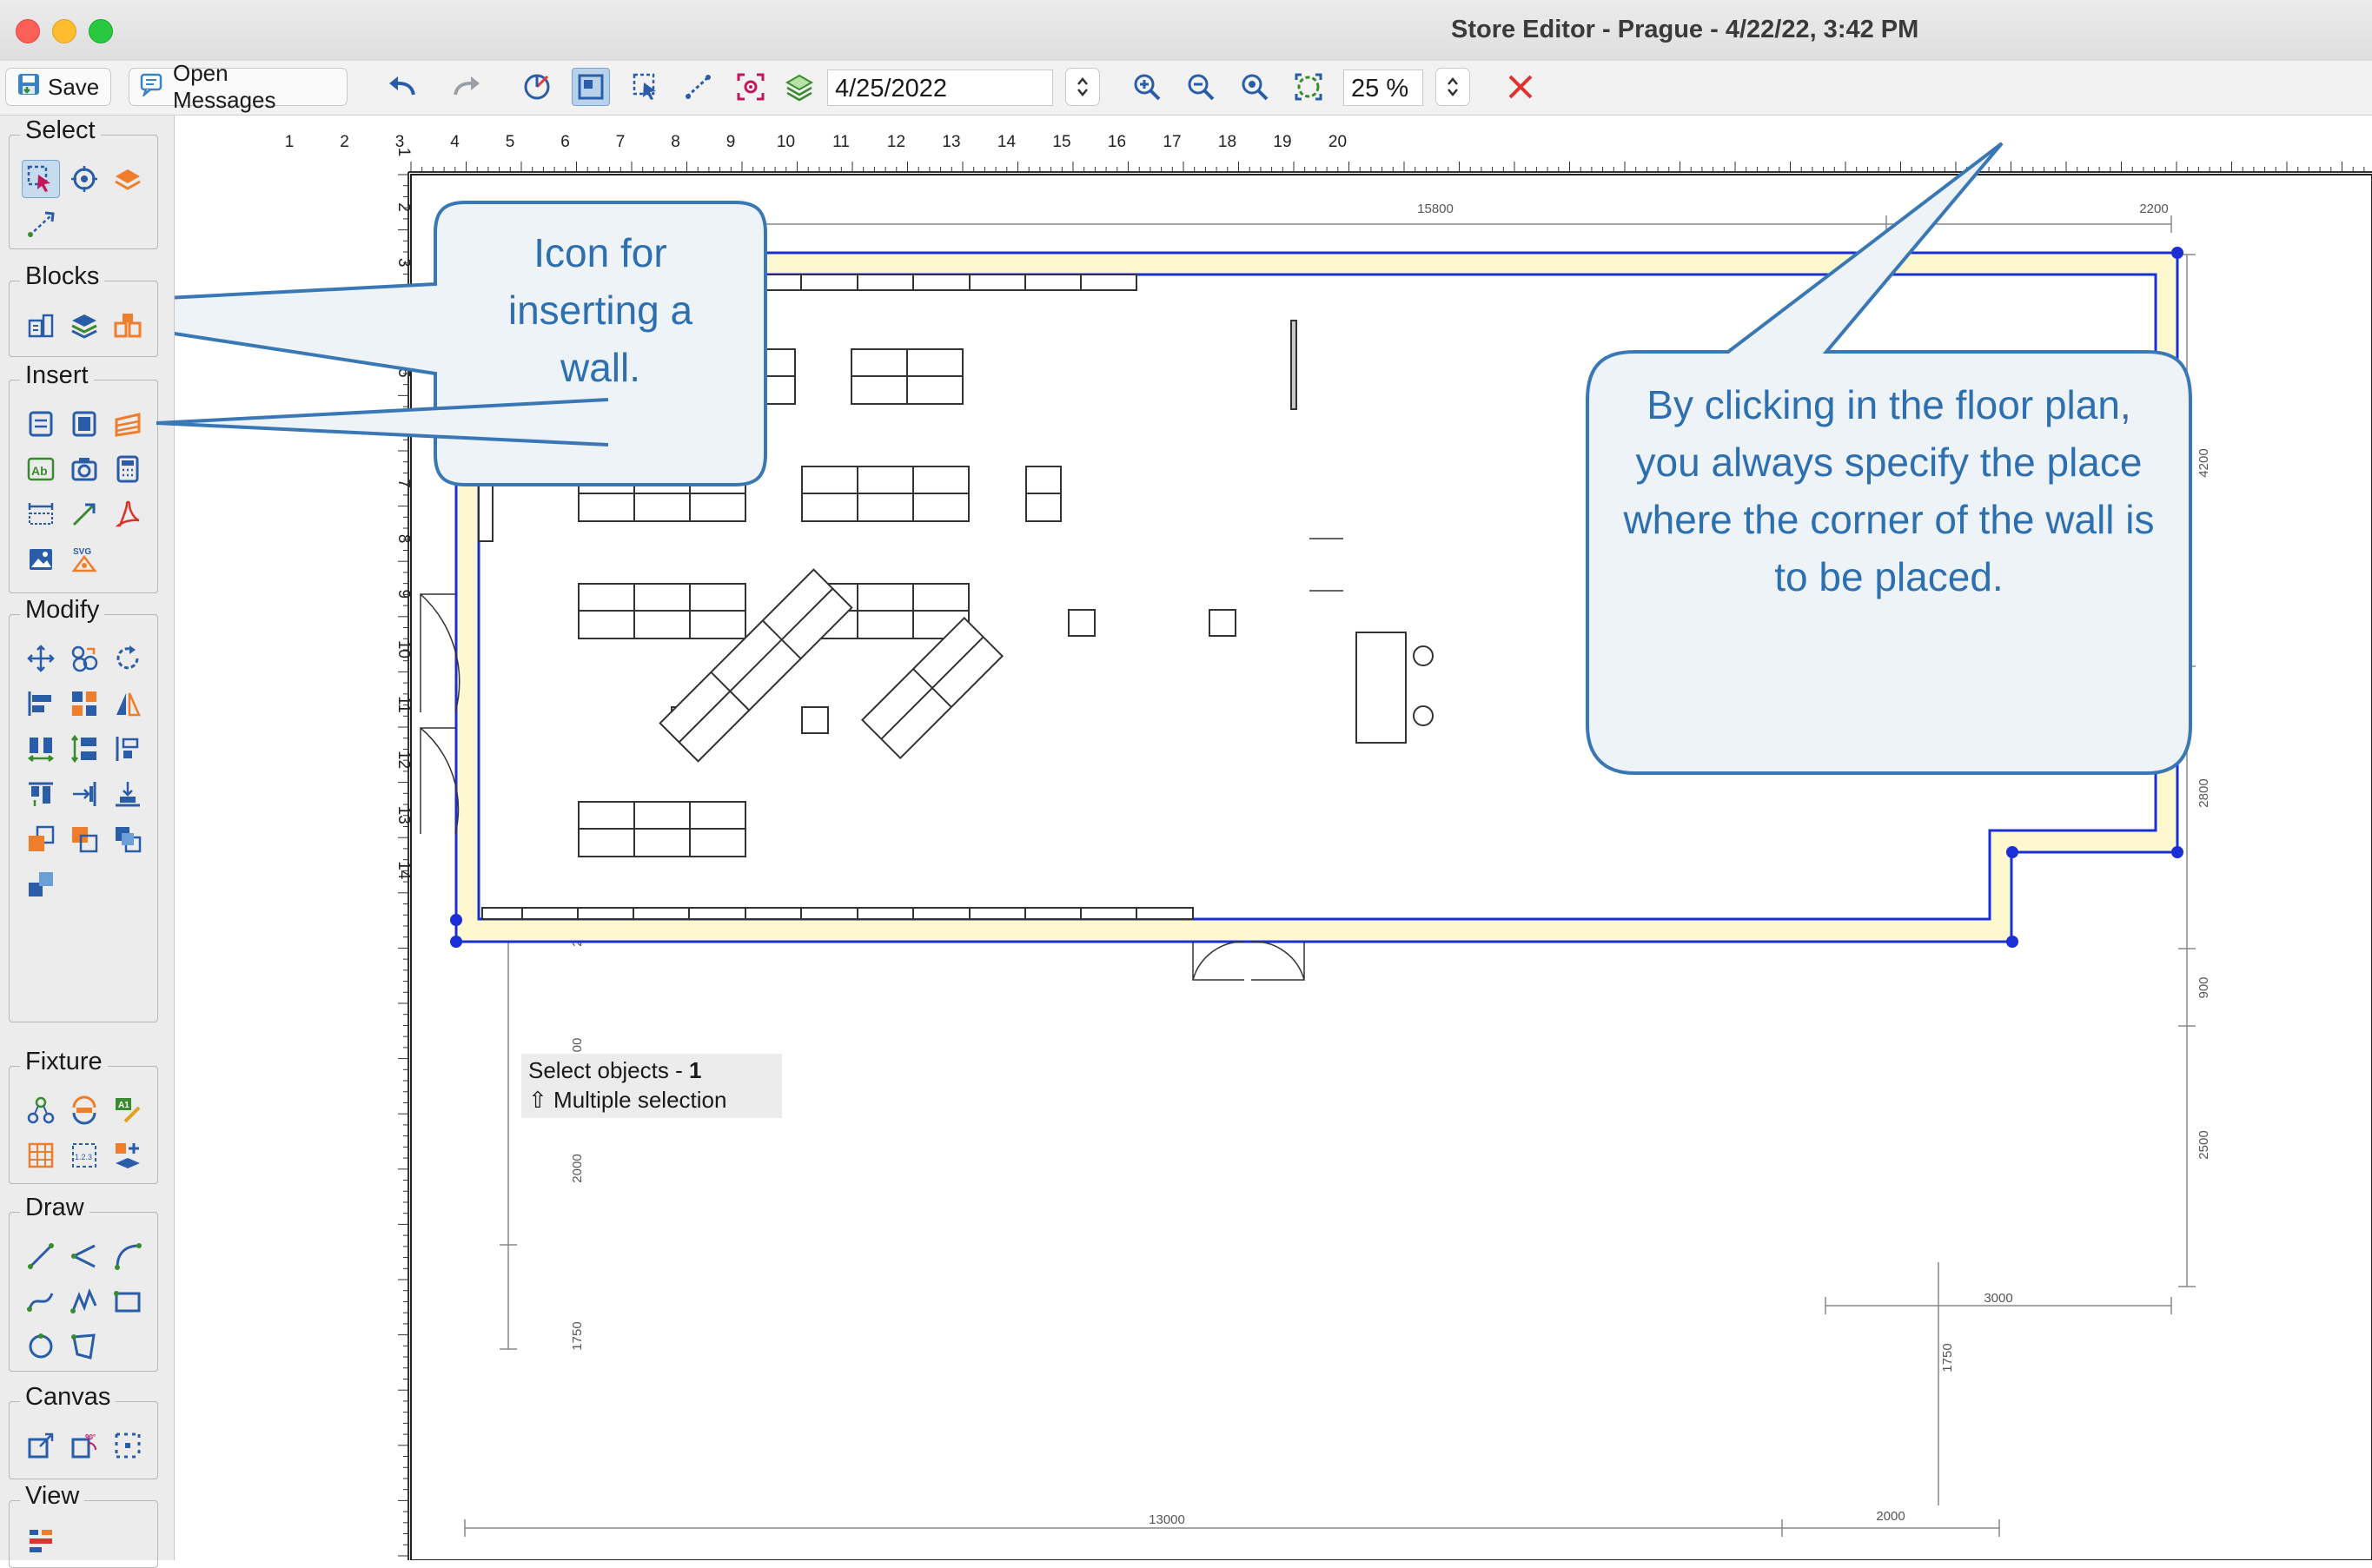 The height and width of the screenshot is (1568, 2372). What do you see at coordinates (537, 1100) in the screenshot?
I see `shift-key-icon: ⇧` at bounding box center [537, 1100].